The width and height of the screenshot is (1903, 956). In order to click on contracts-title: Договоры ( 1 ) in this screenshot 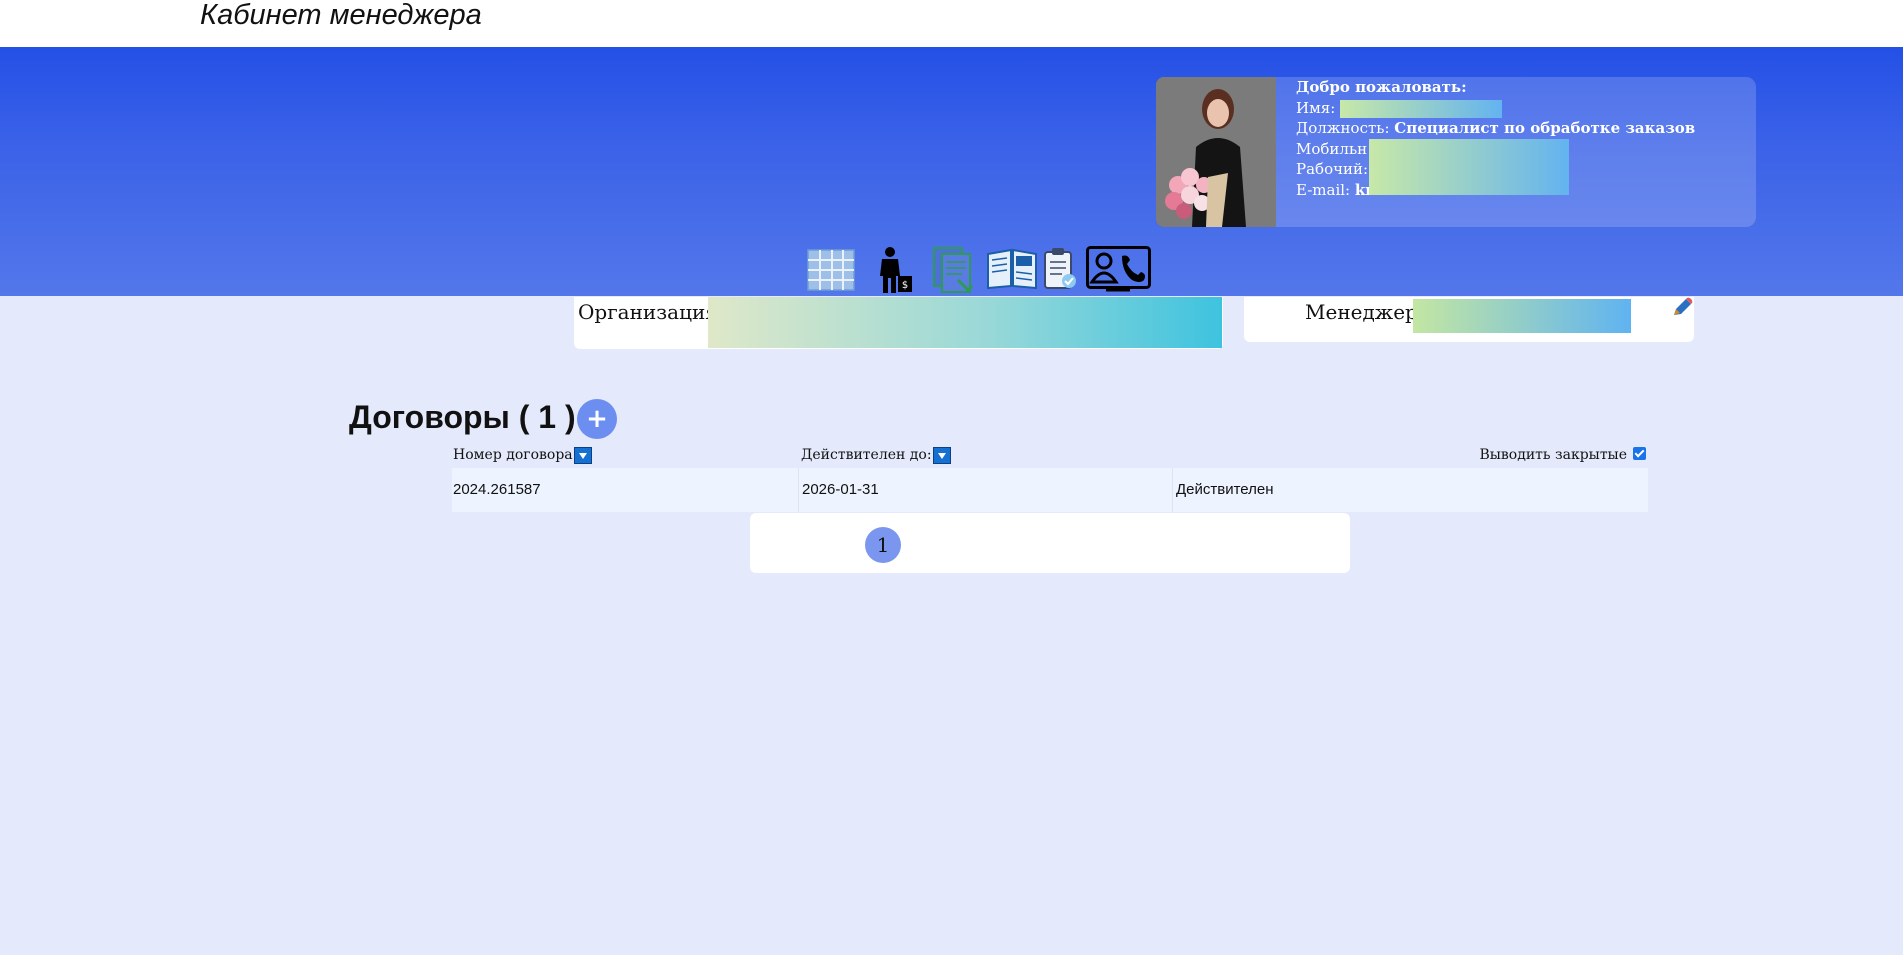, I will do `click(462, 417)`.